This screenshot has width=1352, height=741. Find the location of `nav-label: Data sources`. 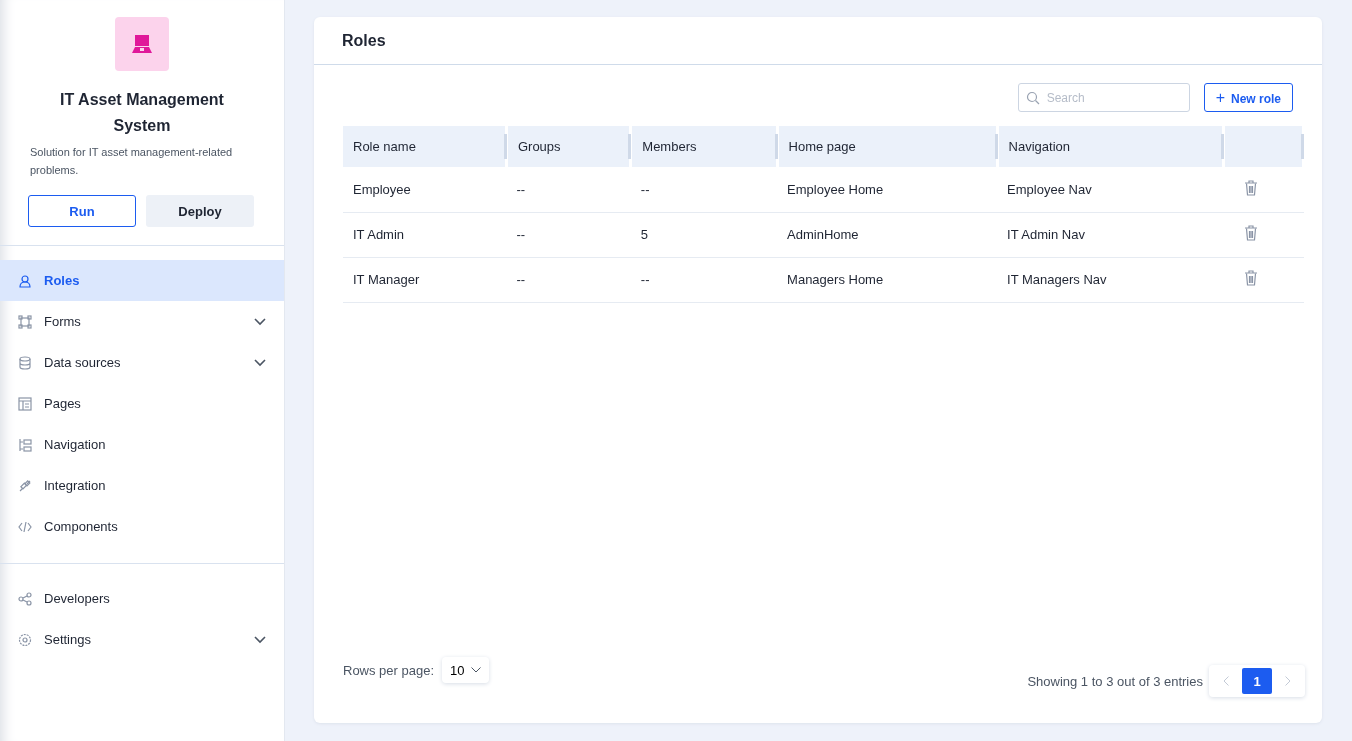

nav-label: Data sources is located at coordinates (83, 362).